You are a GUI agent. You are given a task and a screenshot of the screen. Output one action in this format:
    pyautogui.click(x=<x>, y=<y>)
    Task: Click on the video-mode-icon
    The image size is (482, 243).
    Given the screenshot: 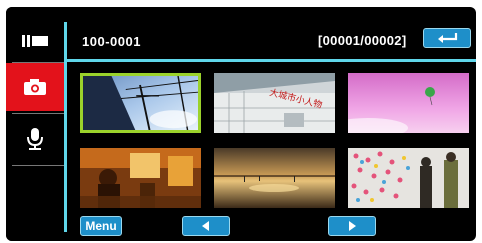 What is the action you would take?
    pyautogui.click(x=35, y=41)
    